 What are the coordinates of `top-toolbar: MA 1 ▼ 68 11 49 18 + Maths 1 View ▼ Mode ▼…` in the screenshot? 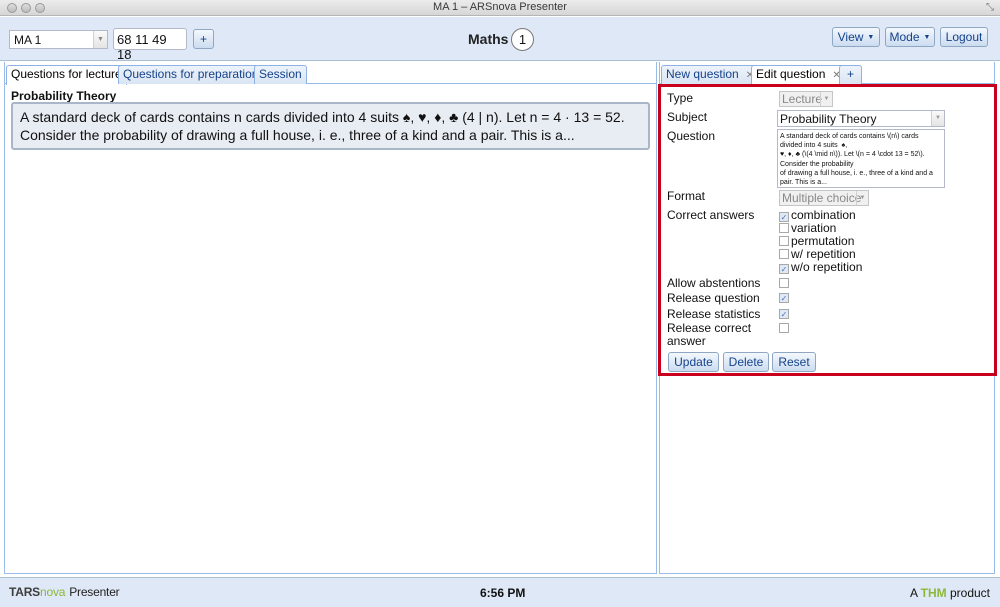 It's located at (500, 39).